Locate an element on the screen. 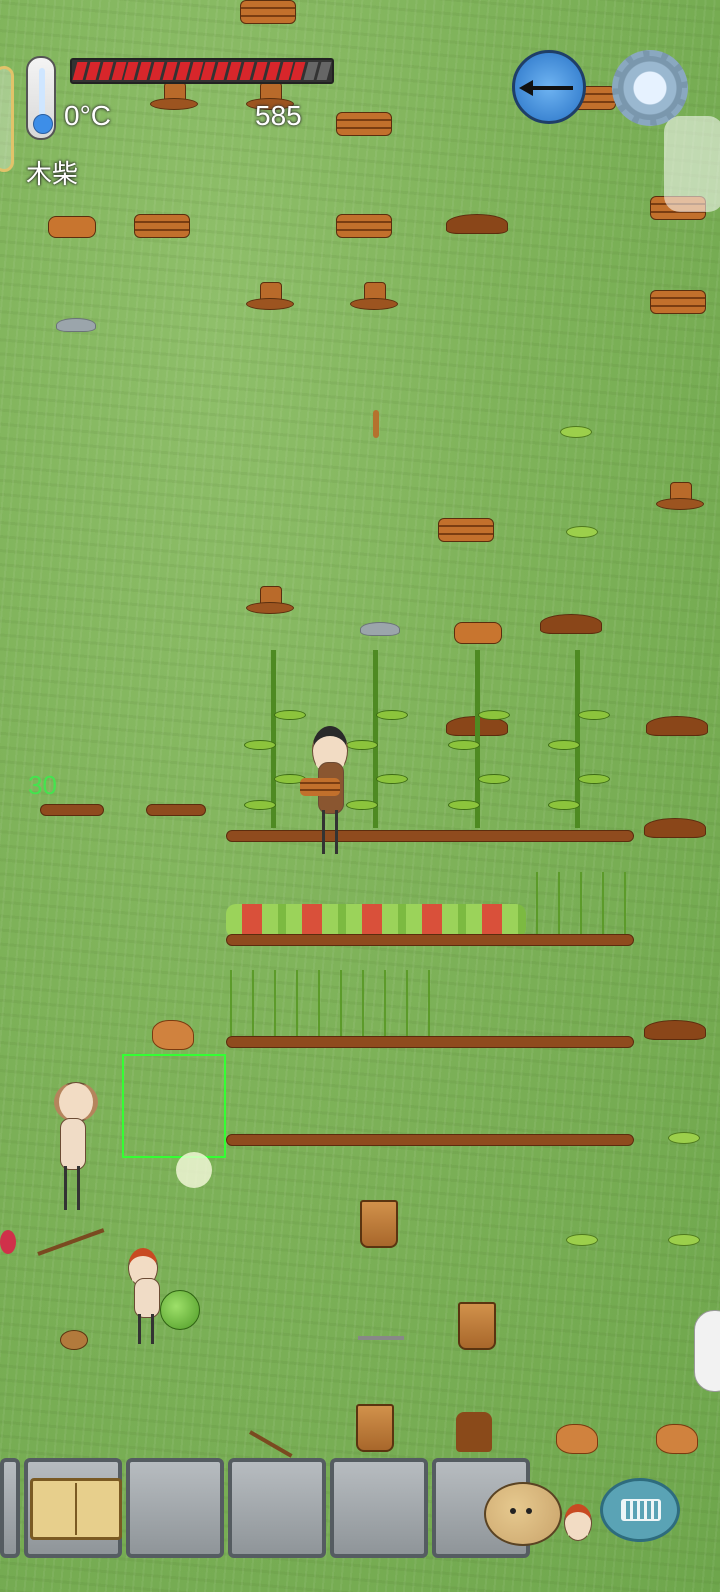  left-side-tab is located at coordinates (7, 119).